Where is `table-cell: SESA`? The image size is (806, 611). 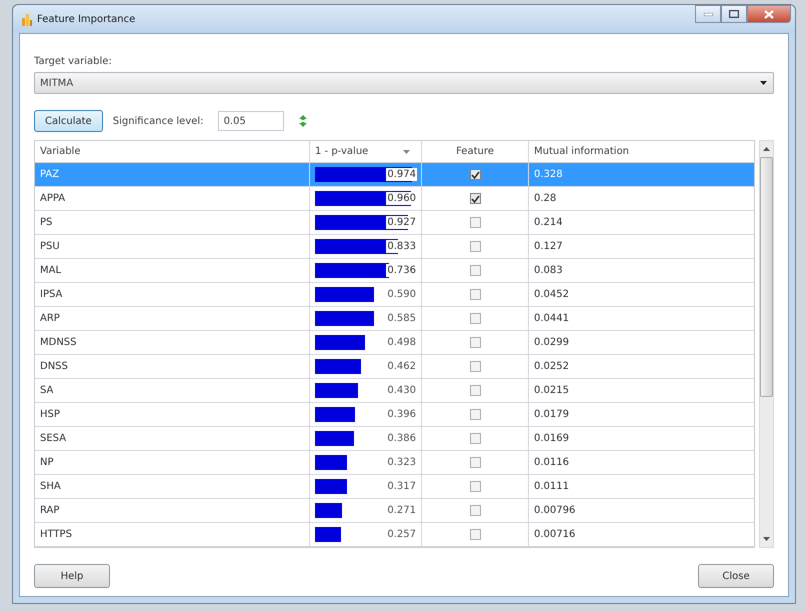
table-cell: SESA is located at coordinates (172, 438).